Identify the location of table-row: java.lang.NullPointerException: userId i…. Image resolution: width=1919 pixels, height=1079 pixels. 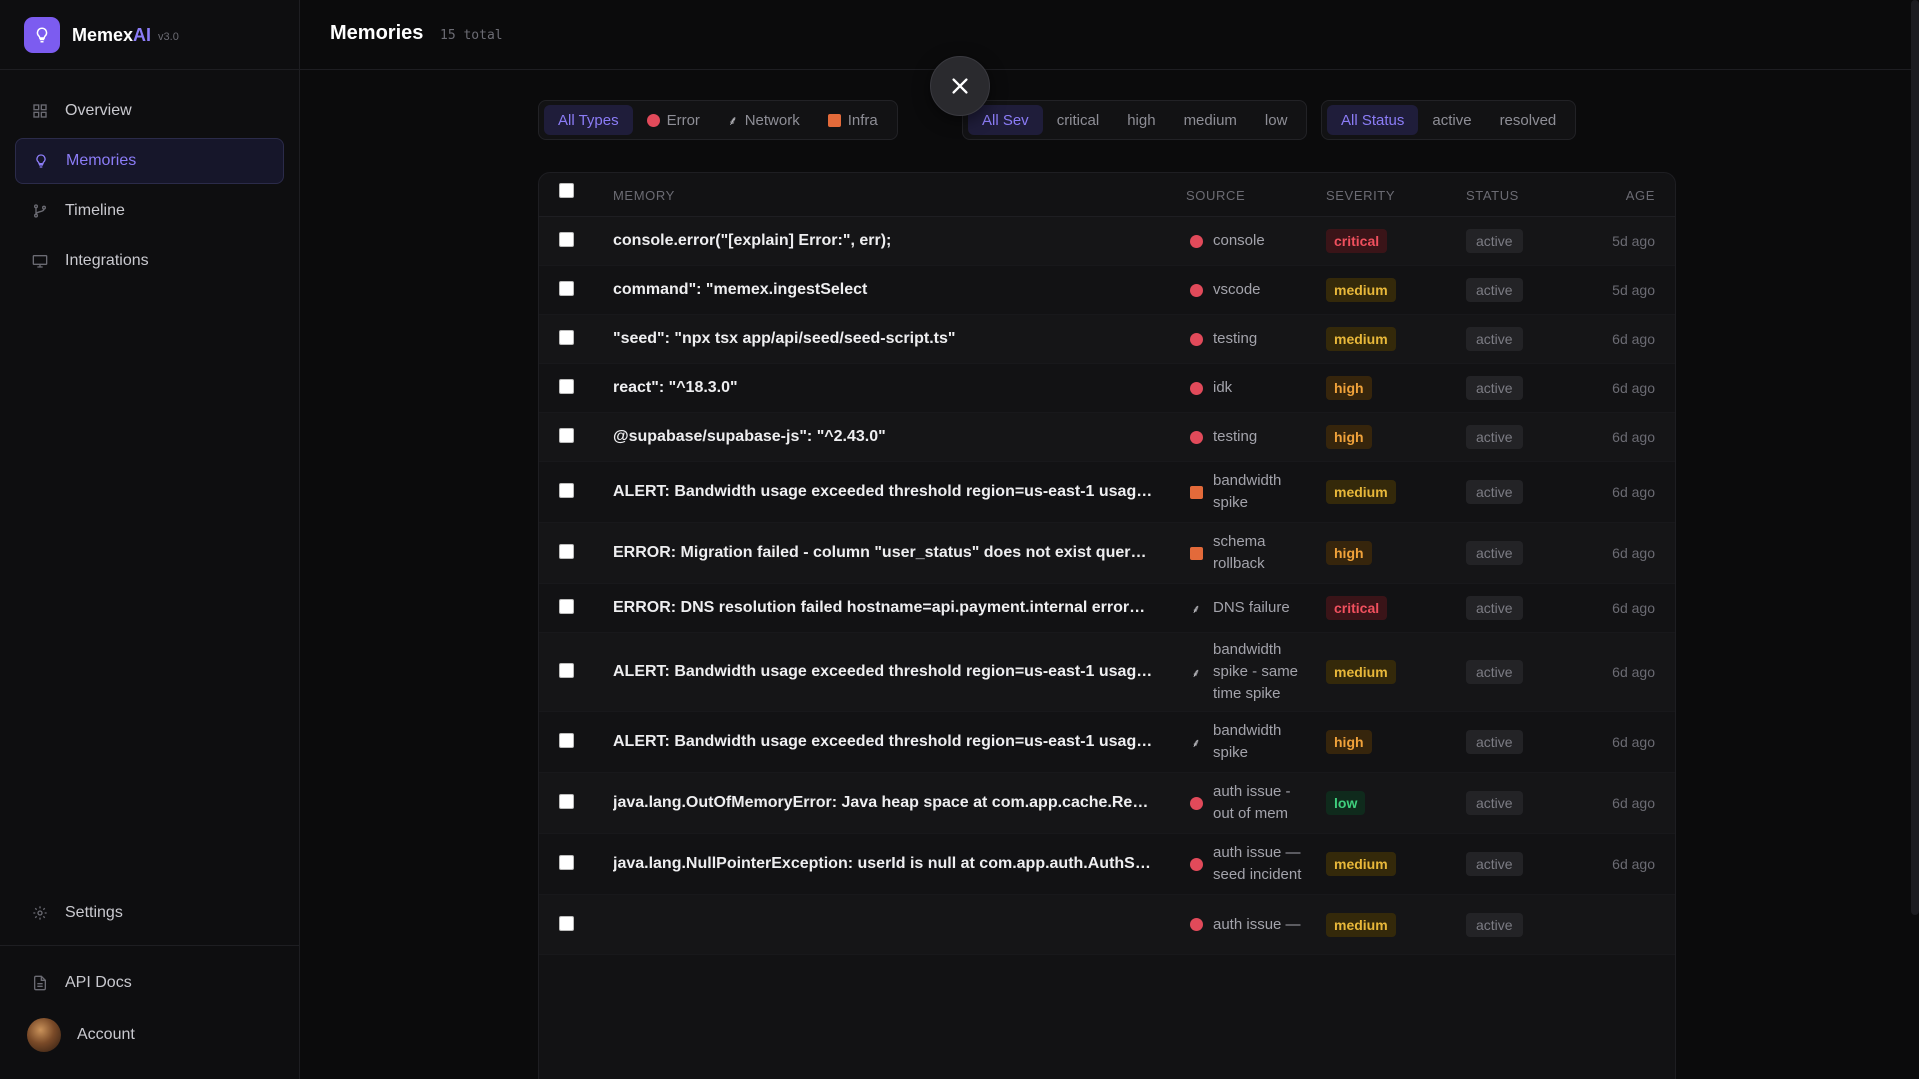
(1107, 864).